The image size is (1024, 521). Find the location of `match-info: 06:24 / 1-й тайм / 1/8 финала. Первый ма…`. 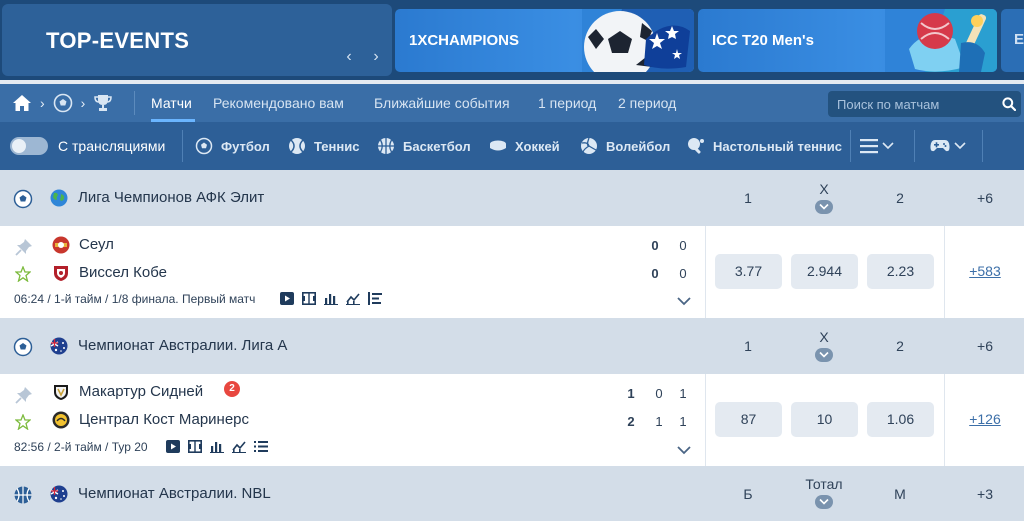

match-info: 06:24 / 1-й тайм / 1/8 финала. Первый ма… is located at coordinates (135, 299).